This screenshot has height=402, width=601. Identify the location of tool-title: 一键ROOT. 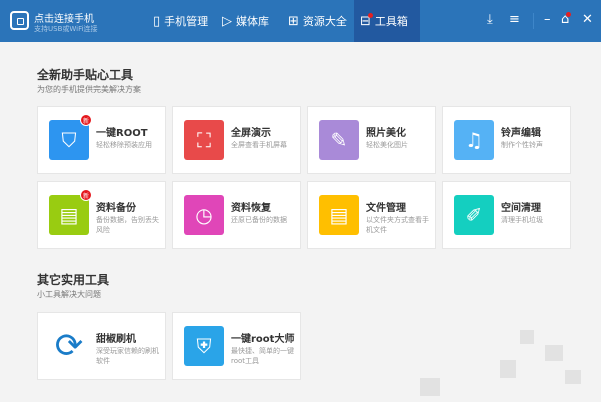
(122, 133).